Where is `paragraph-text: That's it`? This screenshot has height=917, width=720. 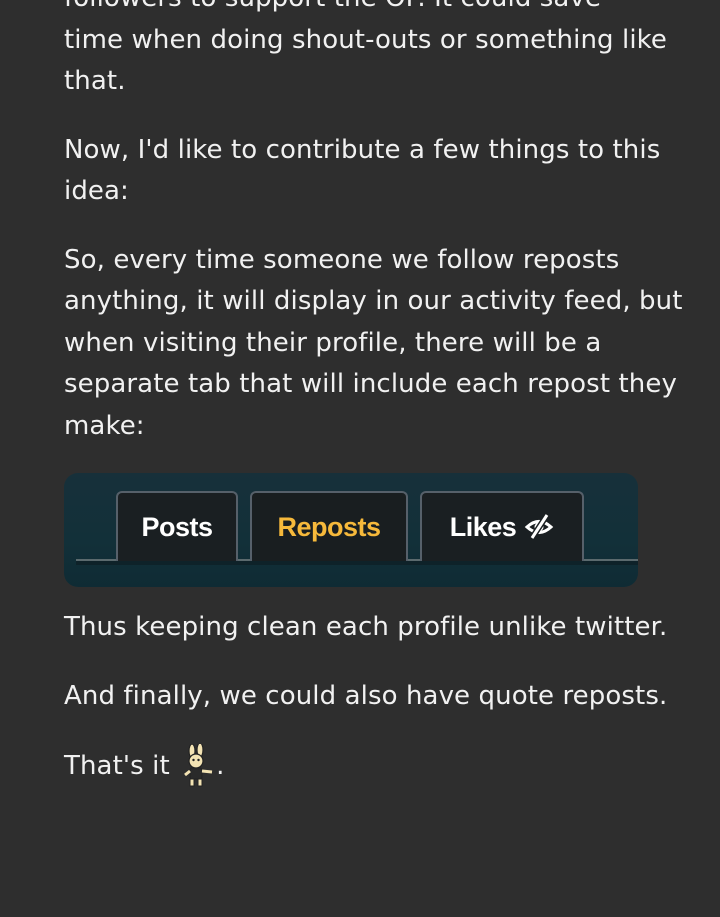 paragraph-text: That's it is located at coordinates (117, 766).